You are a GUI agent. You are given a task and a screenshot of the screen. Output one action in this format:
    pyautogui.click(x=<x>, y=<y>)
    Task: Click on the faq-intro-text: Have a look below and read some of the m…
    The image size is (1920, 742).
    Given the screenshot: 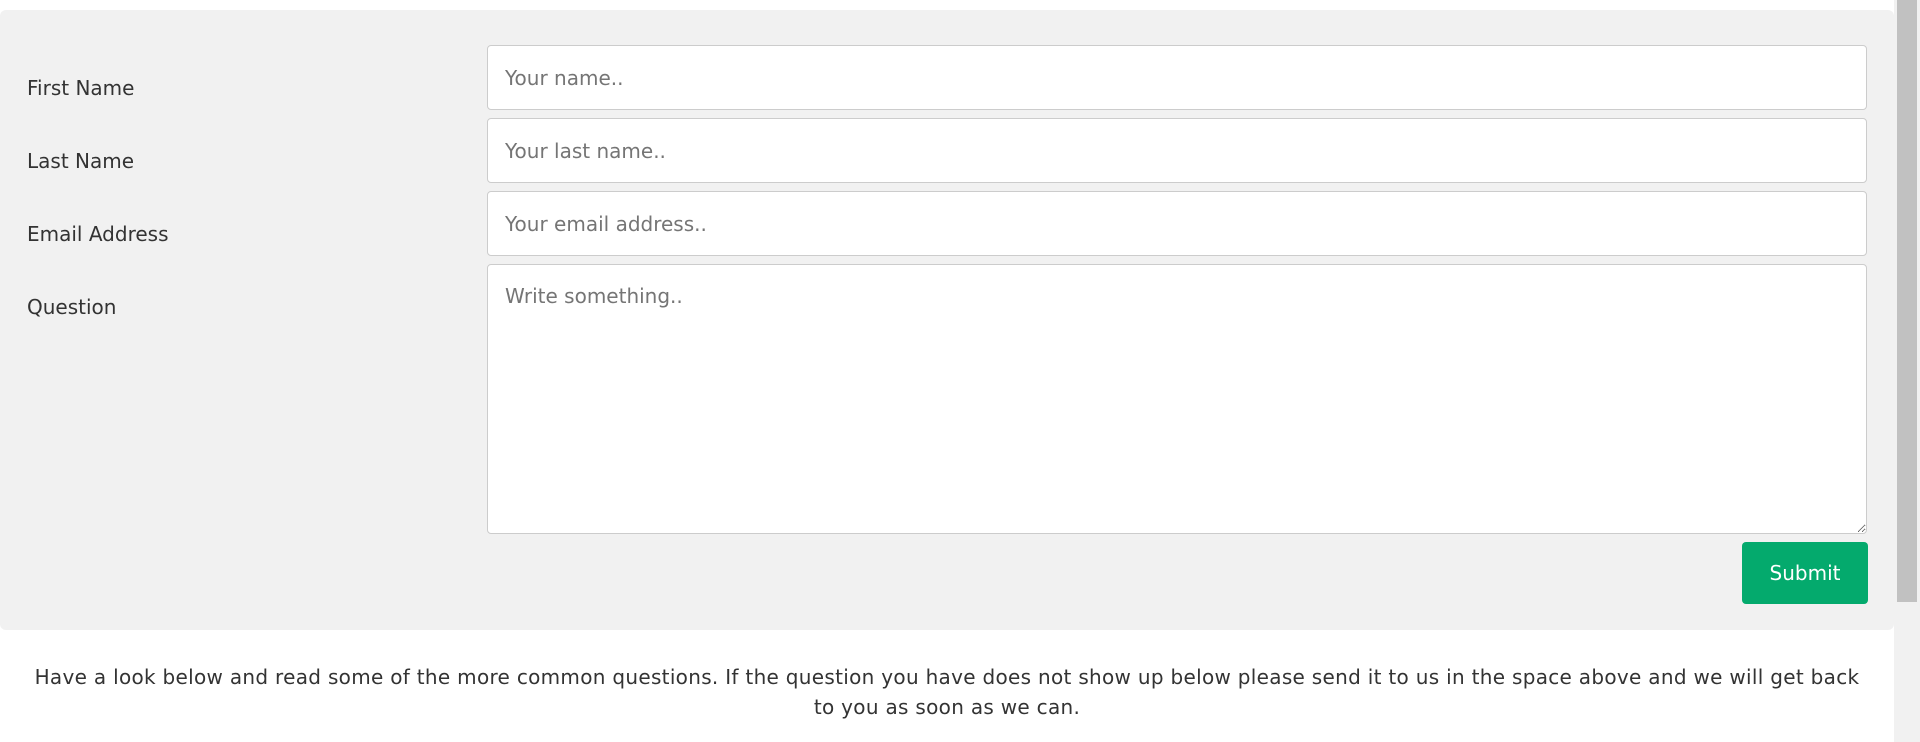 What is the action you would take?
    pyautogui.click(x=947, y=692)
    